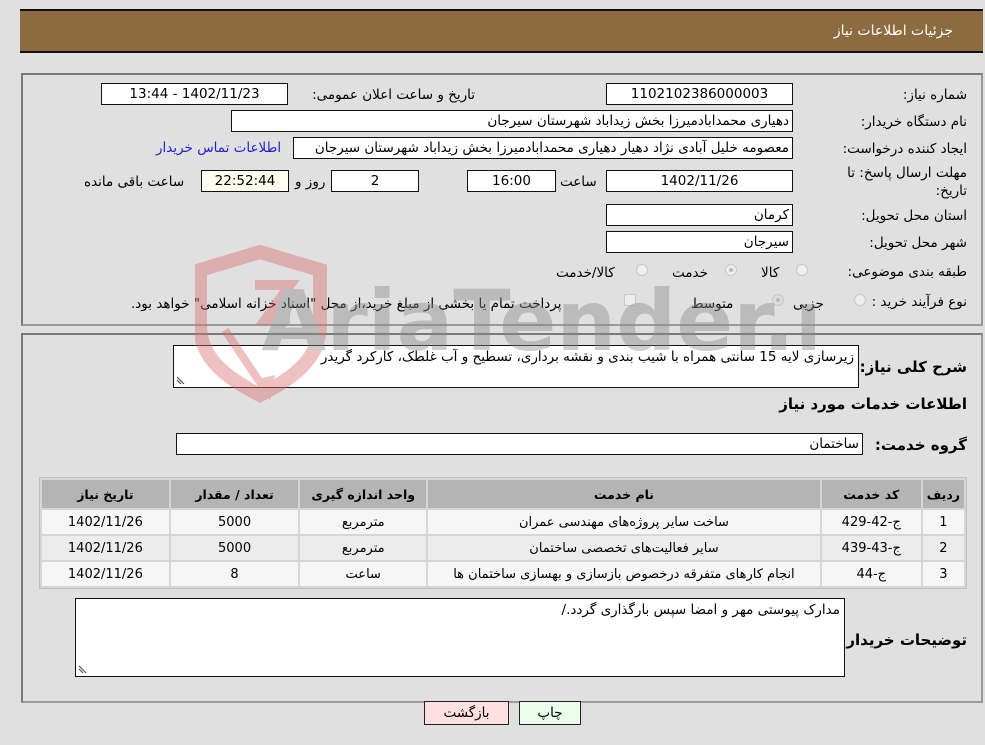 This screenshot has width=985, height=745. Describe the element at coordinates (393, 95) in the screenshot. I see `announce-datetime-label: تاریخ و ساعت اعلان عمومی:` at that location.